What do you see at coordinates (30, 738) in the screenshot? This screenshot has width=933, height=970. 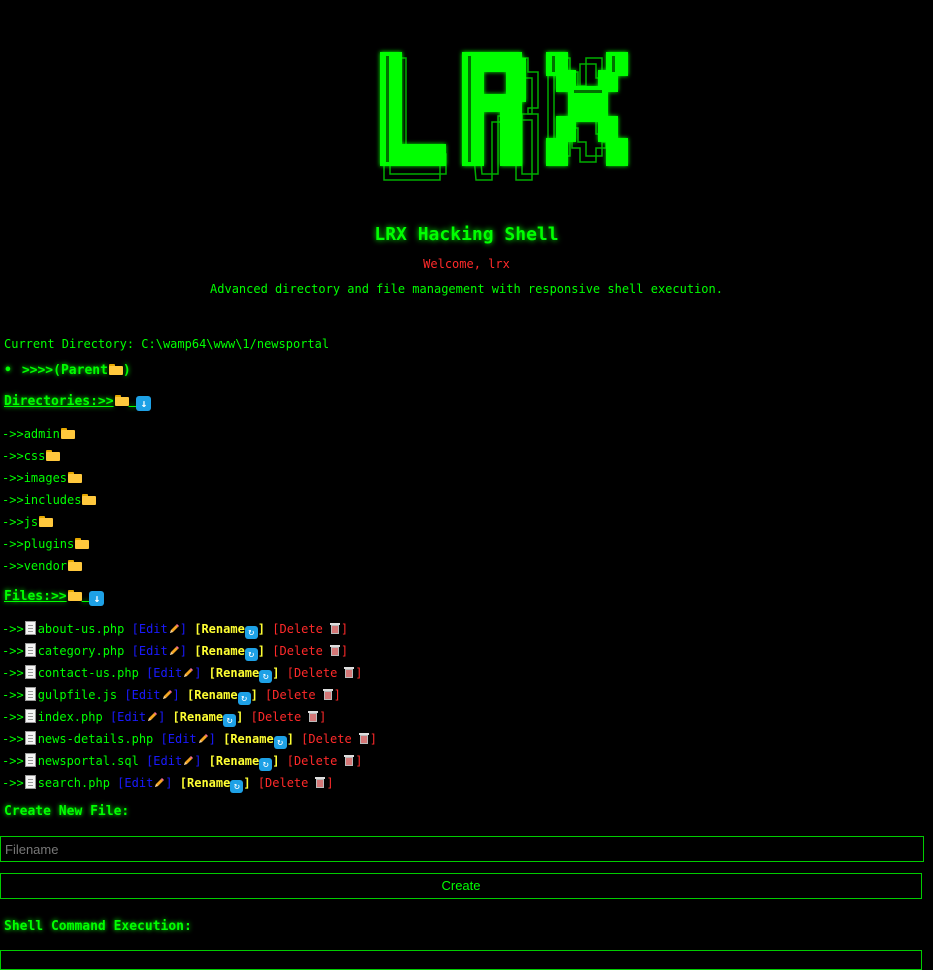 I see `document-icon` at bounding box center [30, 738].